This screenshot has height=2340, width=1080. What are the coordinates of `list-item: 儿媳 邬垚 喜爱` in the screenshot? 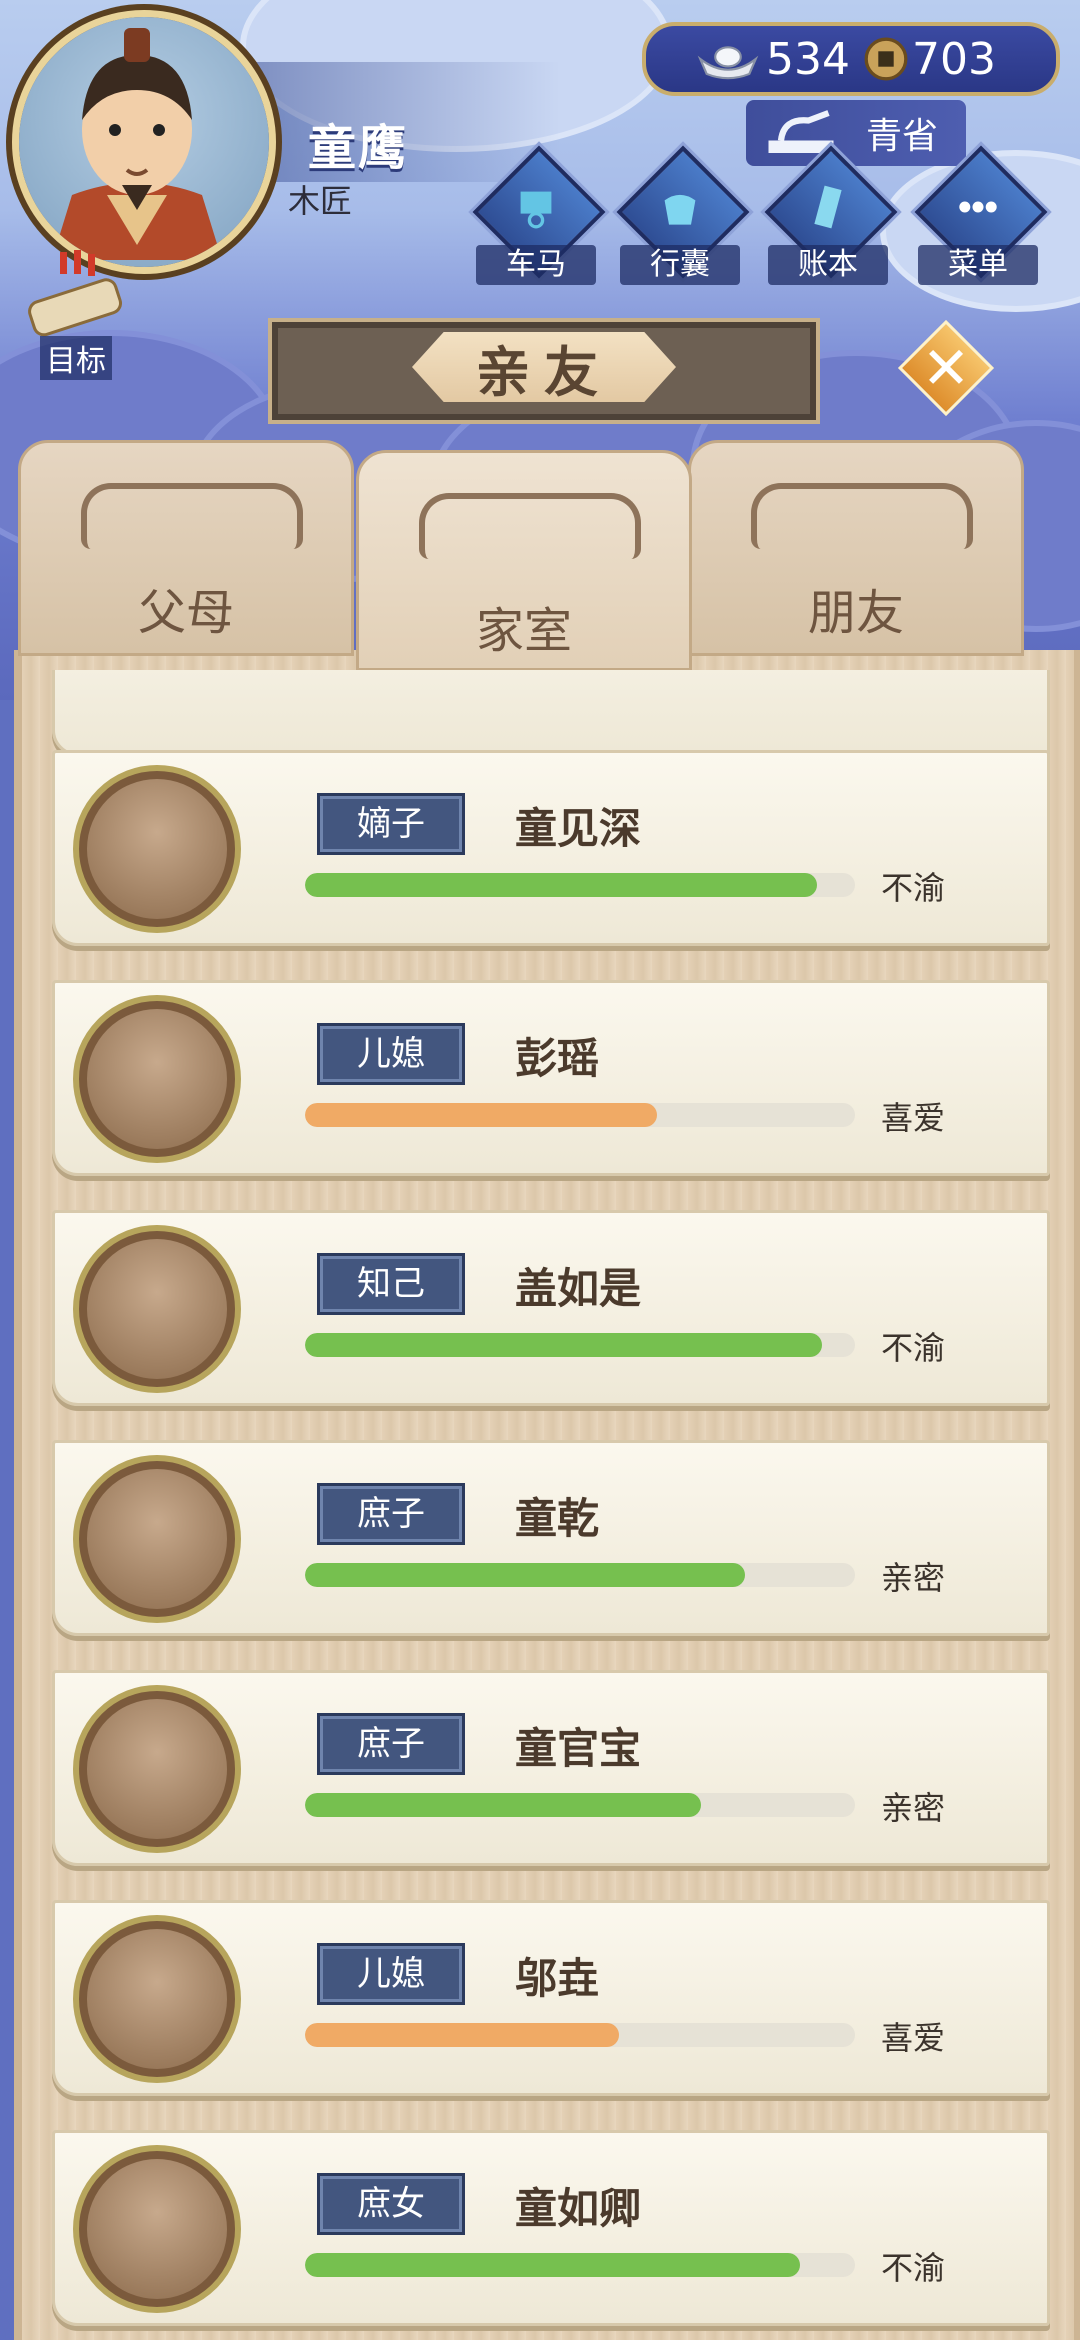 It's located at (551, 1998).